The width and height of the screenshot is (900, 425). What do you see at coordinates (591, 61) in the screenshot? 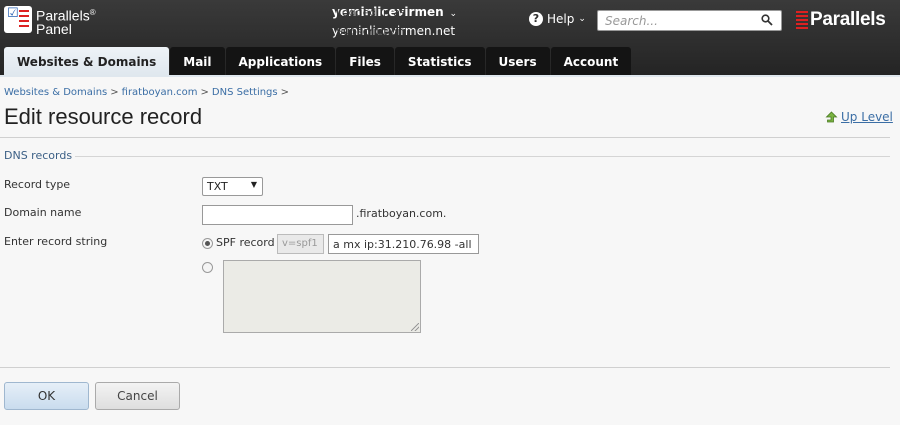
I see `tab-account: Account` at bounding box center [591, 61].